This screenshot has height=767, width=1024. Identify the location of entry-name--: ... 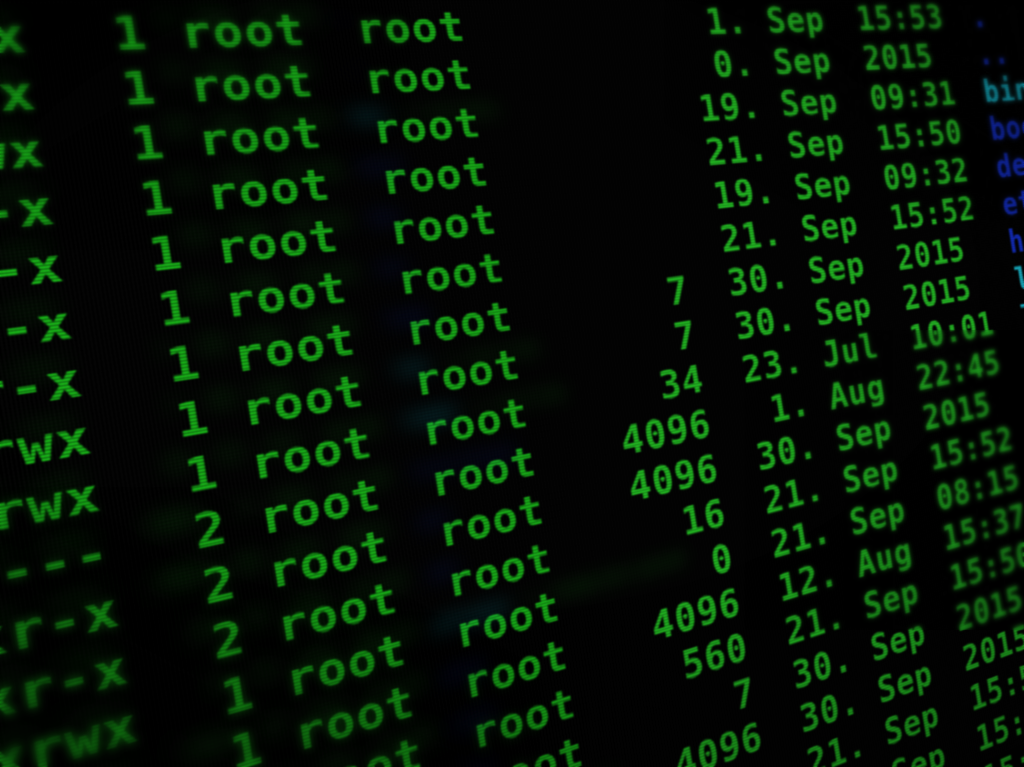
(993, 54).